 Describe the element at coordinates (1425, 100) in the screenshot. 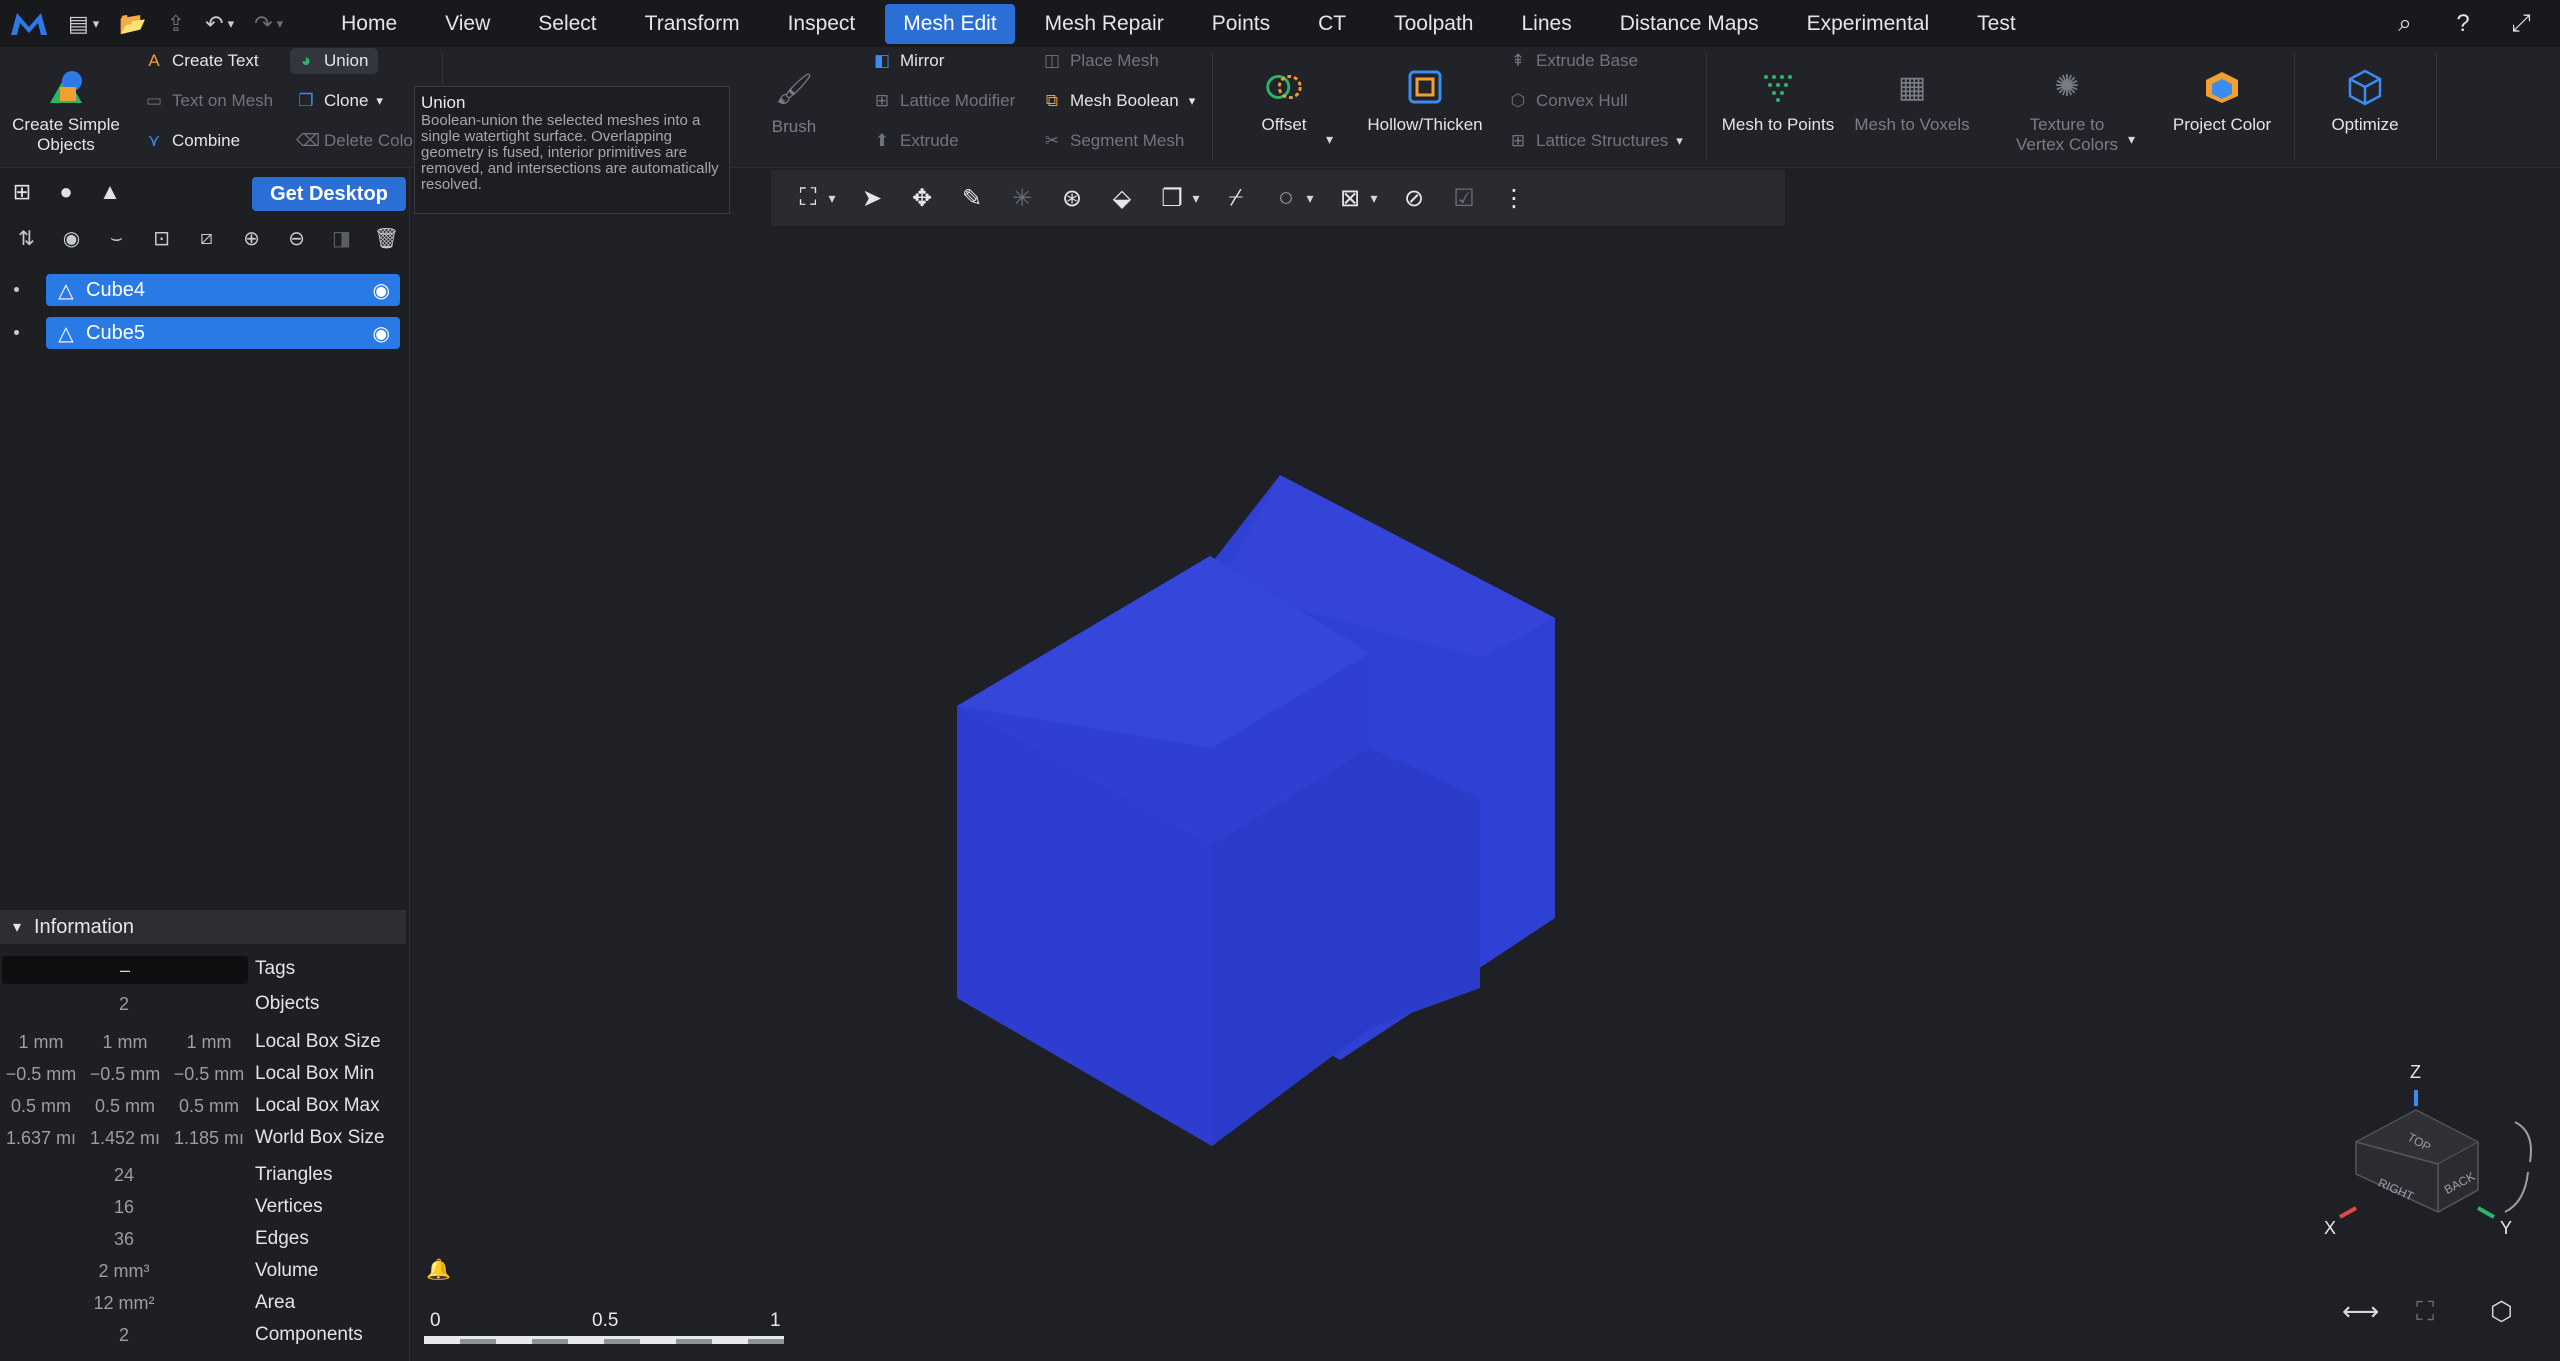

I see `hollow-thicken-button: Hollow/Thicken` at that location.